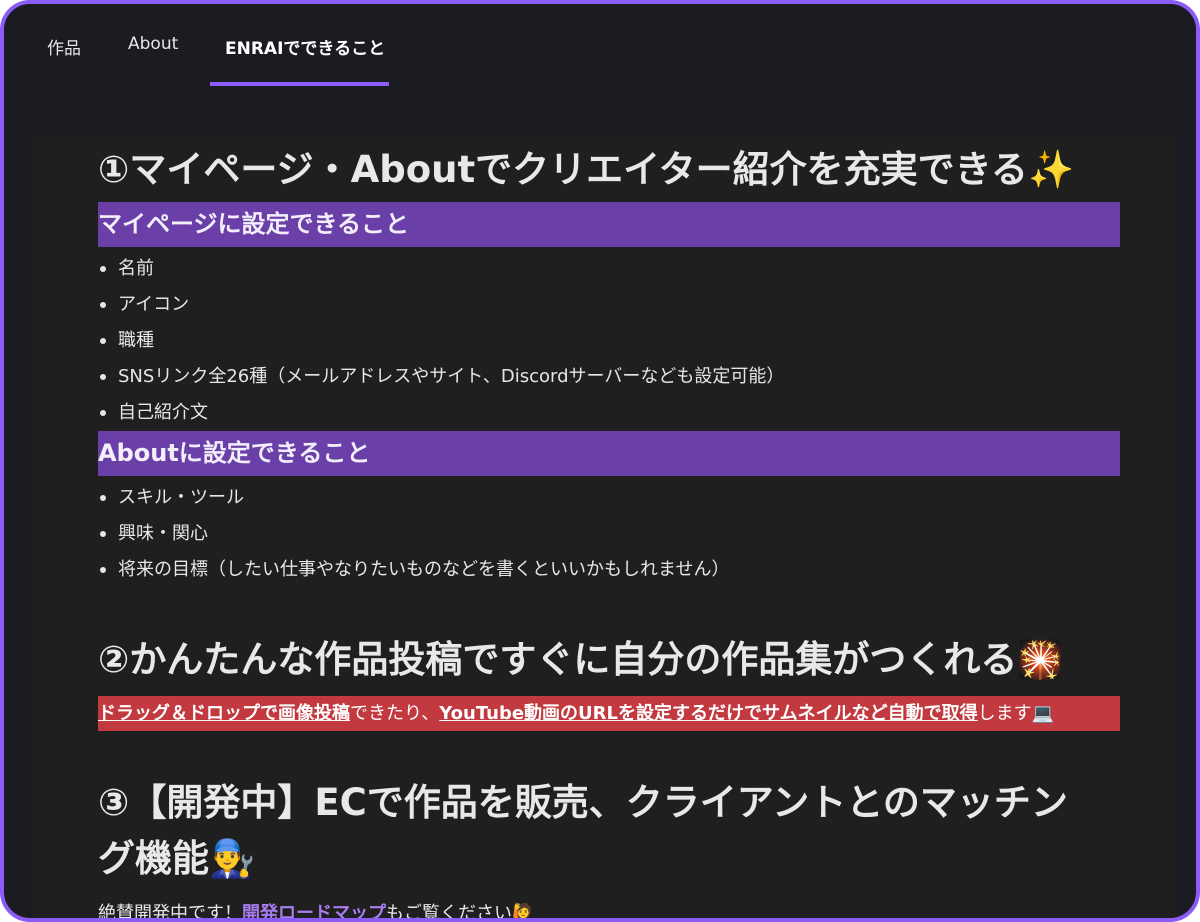  What do you see at coordinates (583, 802) in the screenshot?
I see `section3-title-line1: ③【開発中】ECで作品を販売、クライアントとのマッチン` at bounding box center [583, 802].